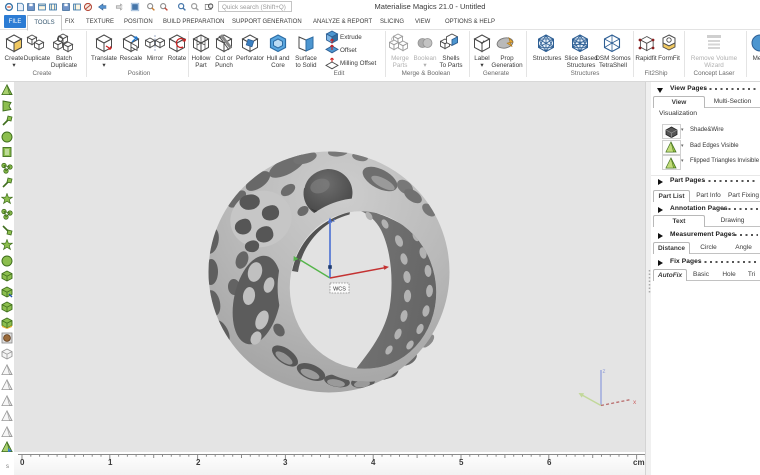 Image resolution: width=760 pixels, height=475 pixels. I want to click on svg-text: WCS, so click(339, 290).